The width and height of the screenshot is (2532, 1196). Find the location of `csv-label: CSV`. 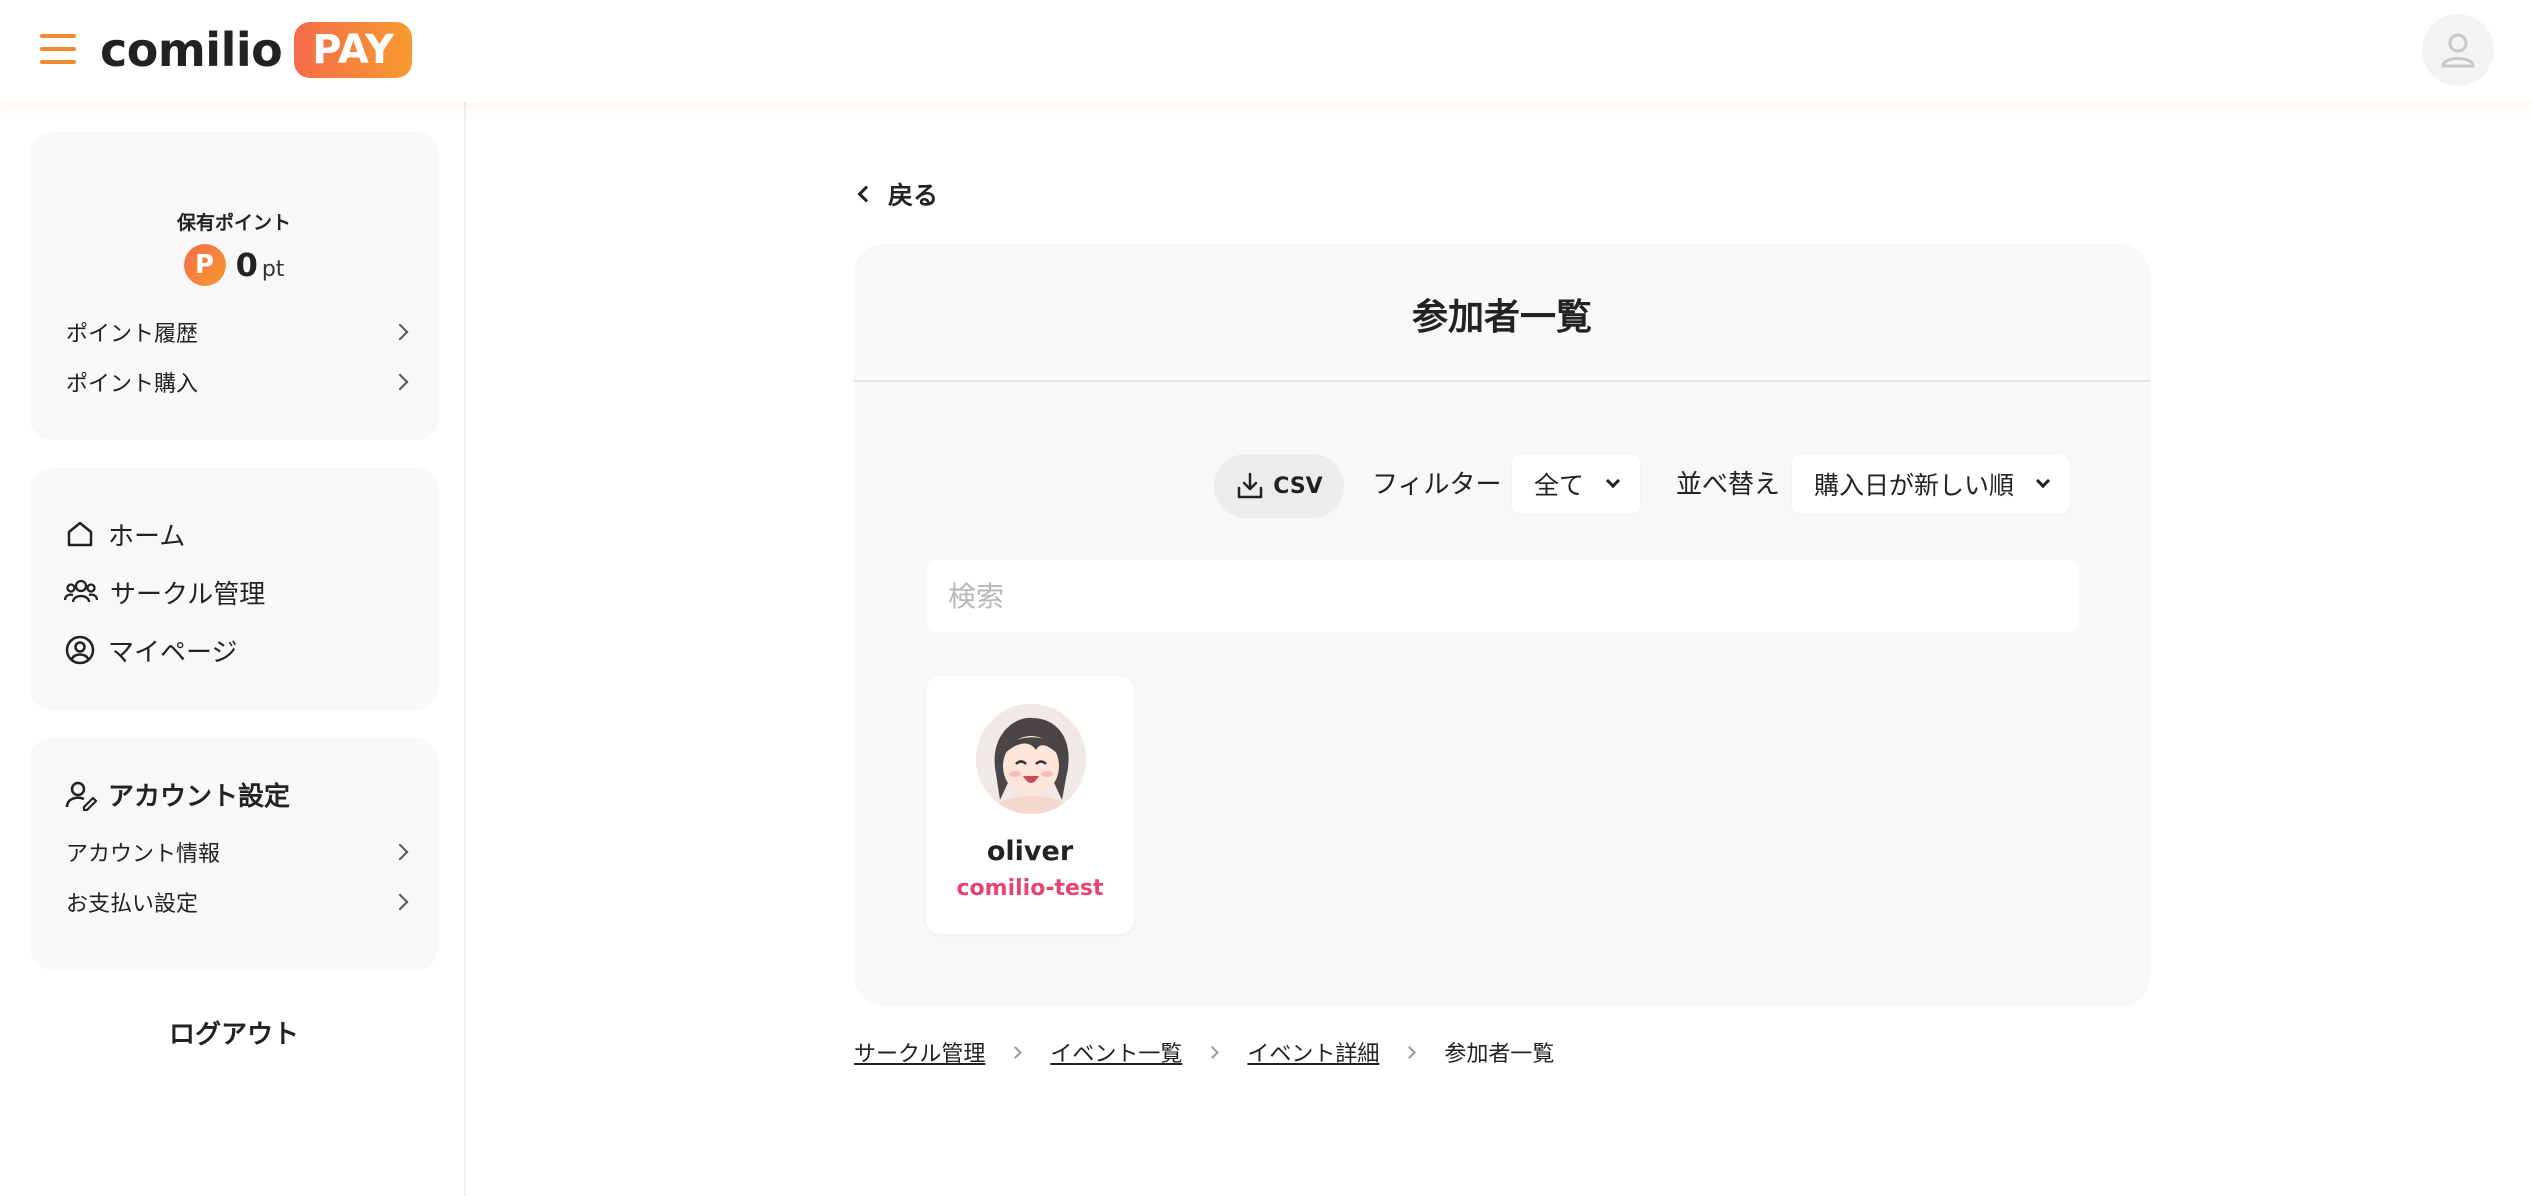

csv-label: CSV is located at coordinates (1298, 486).